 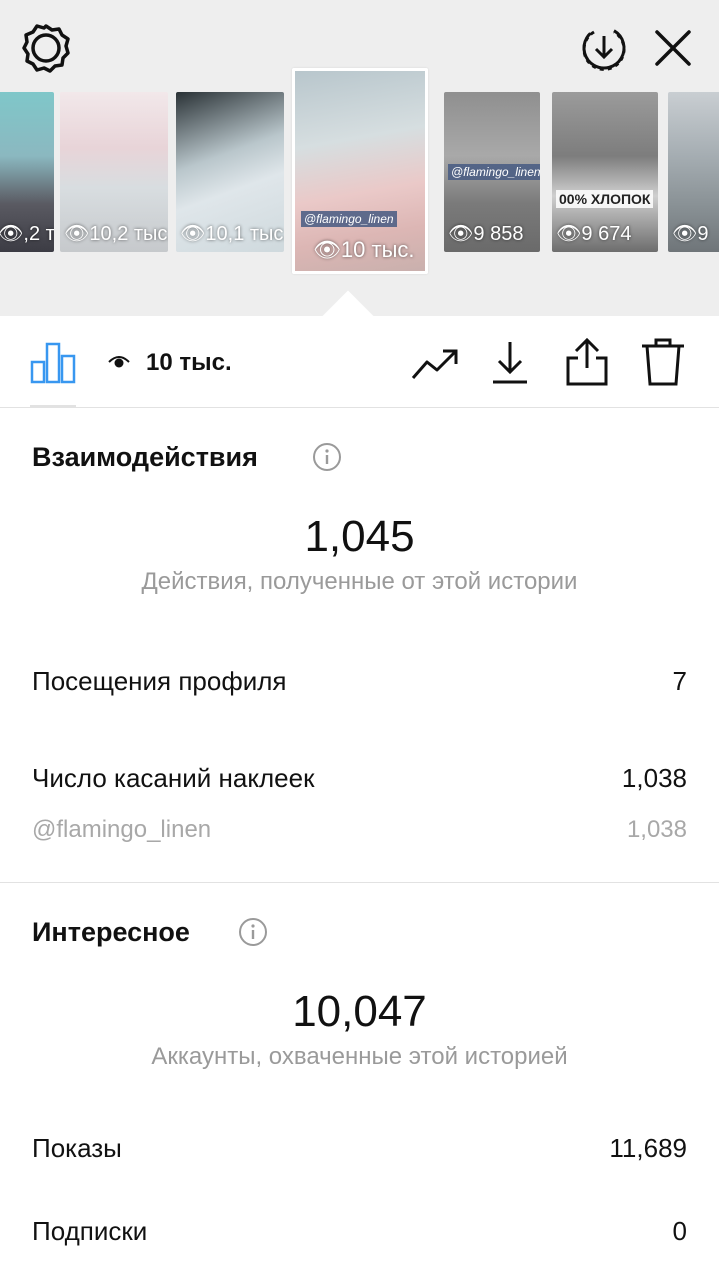 I want to click on promote-button, so click(x=435, y=364).